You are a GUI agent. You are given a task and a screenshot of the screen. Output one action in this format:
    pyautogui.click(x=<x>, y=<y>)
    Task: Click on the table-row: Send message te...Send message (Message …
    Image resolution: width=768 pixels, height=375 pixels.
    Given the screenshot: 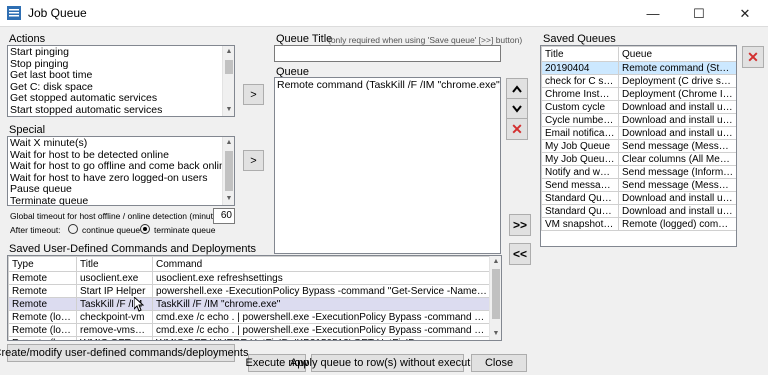 What is the action you would take?
    pyautogui.click(x=638, y=185)
    